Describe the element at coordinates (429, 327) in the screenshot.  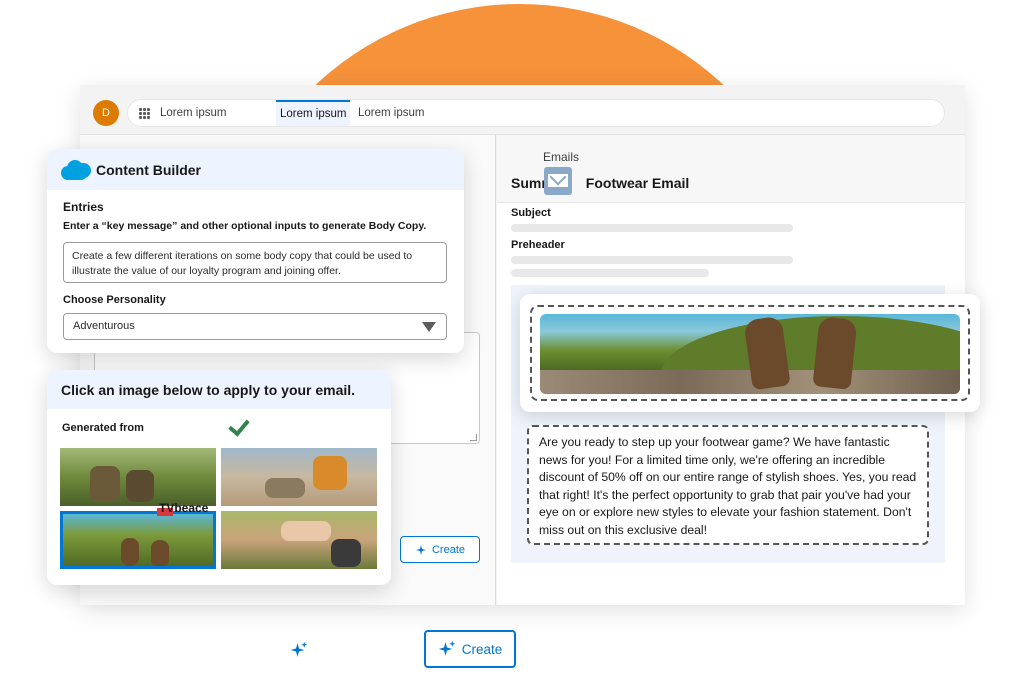
I see `chevron-down-icon` at that location.